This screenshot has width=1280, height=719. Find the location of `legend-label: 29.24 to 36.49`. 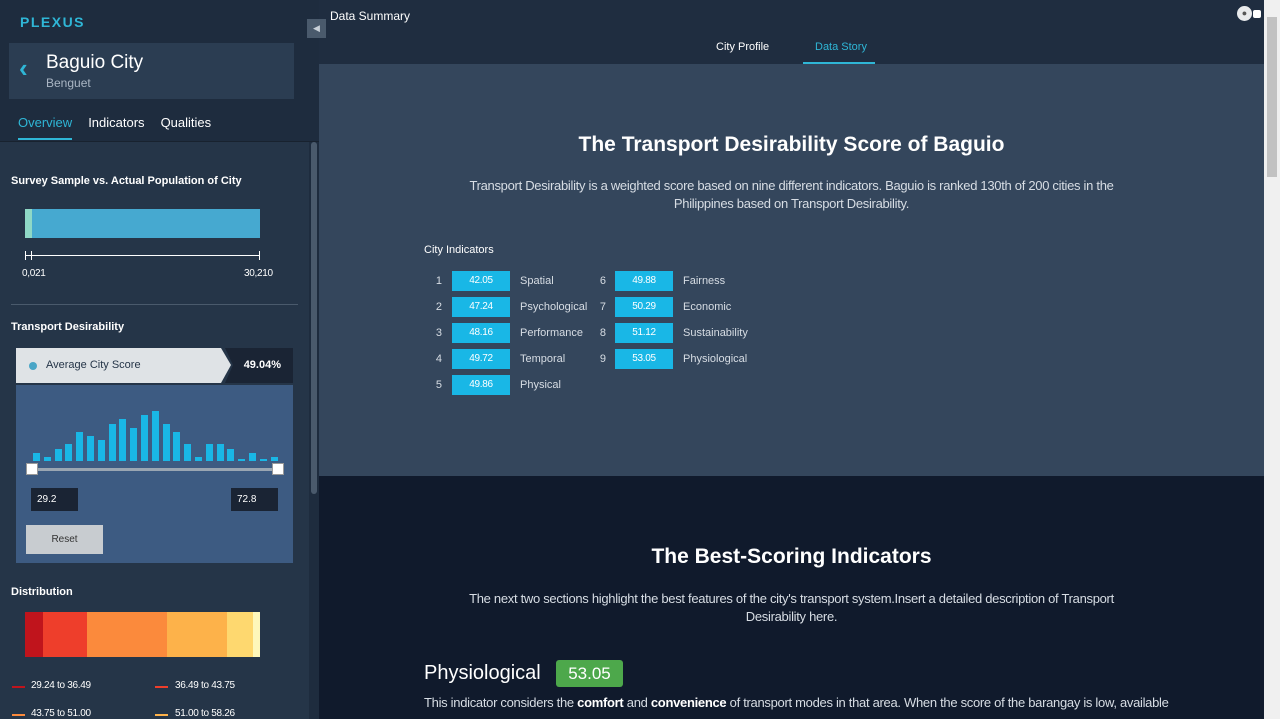

legend-label: 29.24 to 36.49 is located at coordinates (61, 685).